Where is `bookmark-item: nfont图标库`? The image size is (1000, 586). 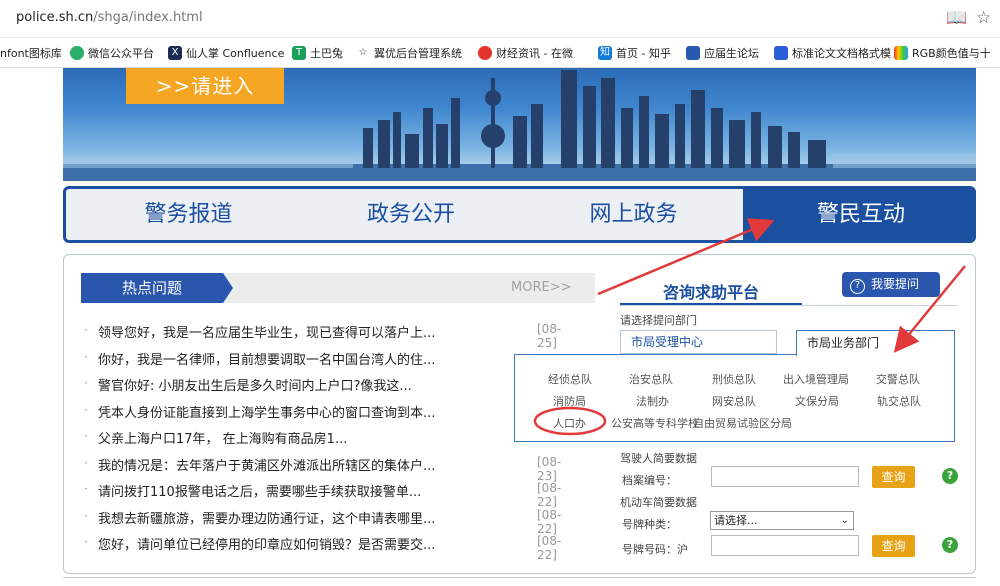 bookmark-item: nfont图标库 is located at coordinates (31, 53).